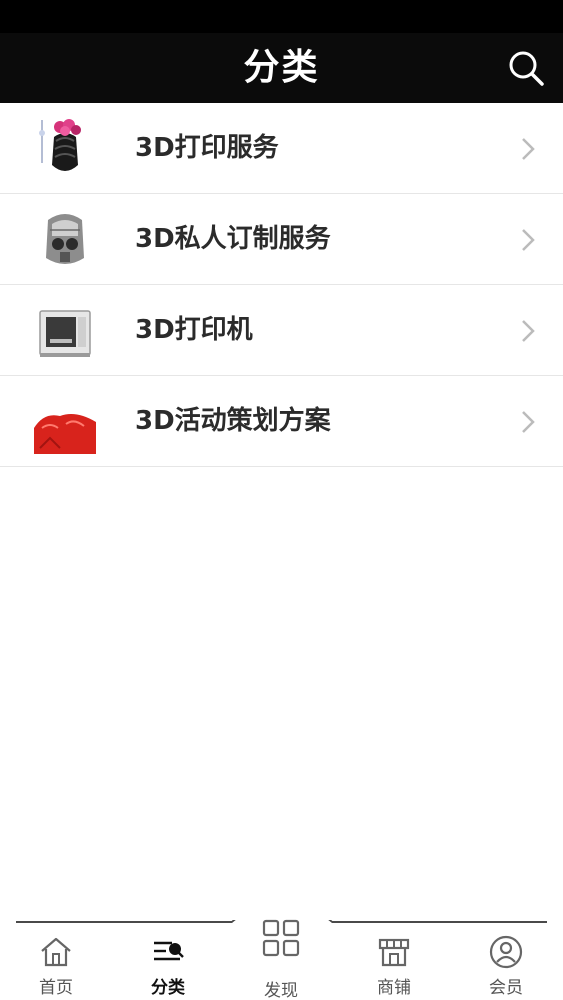  I want to click on header-bar: 分类, so click(281, 68).